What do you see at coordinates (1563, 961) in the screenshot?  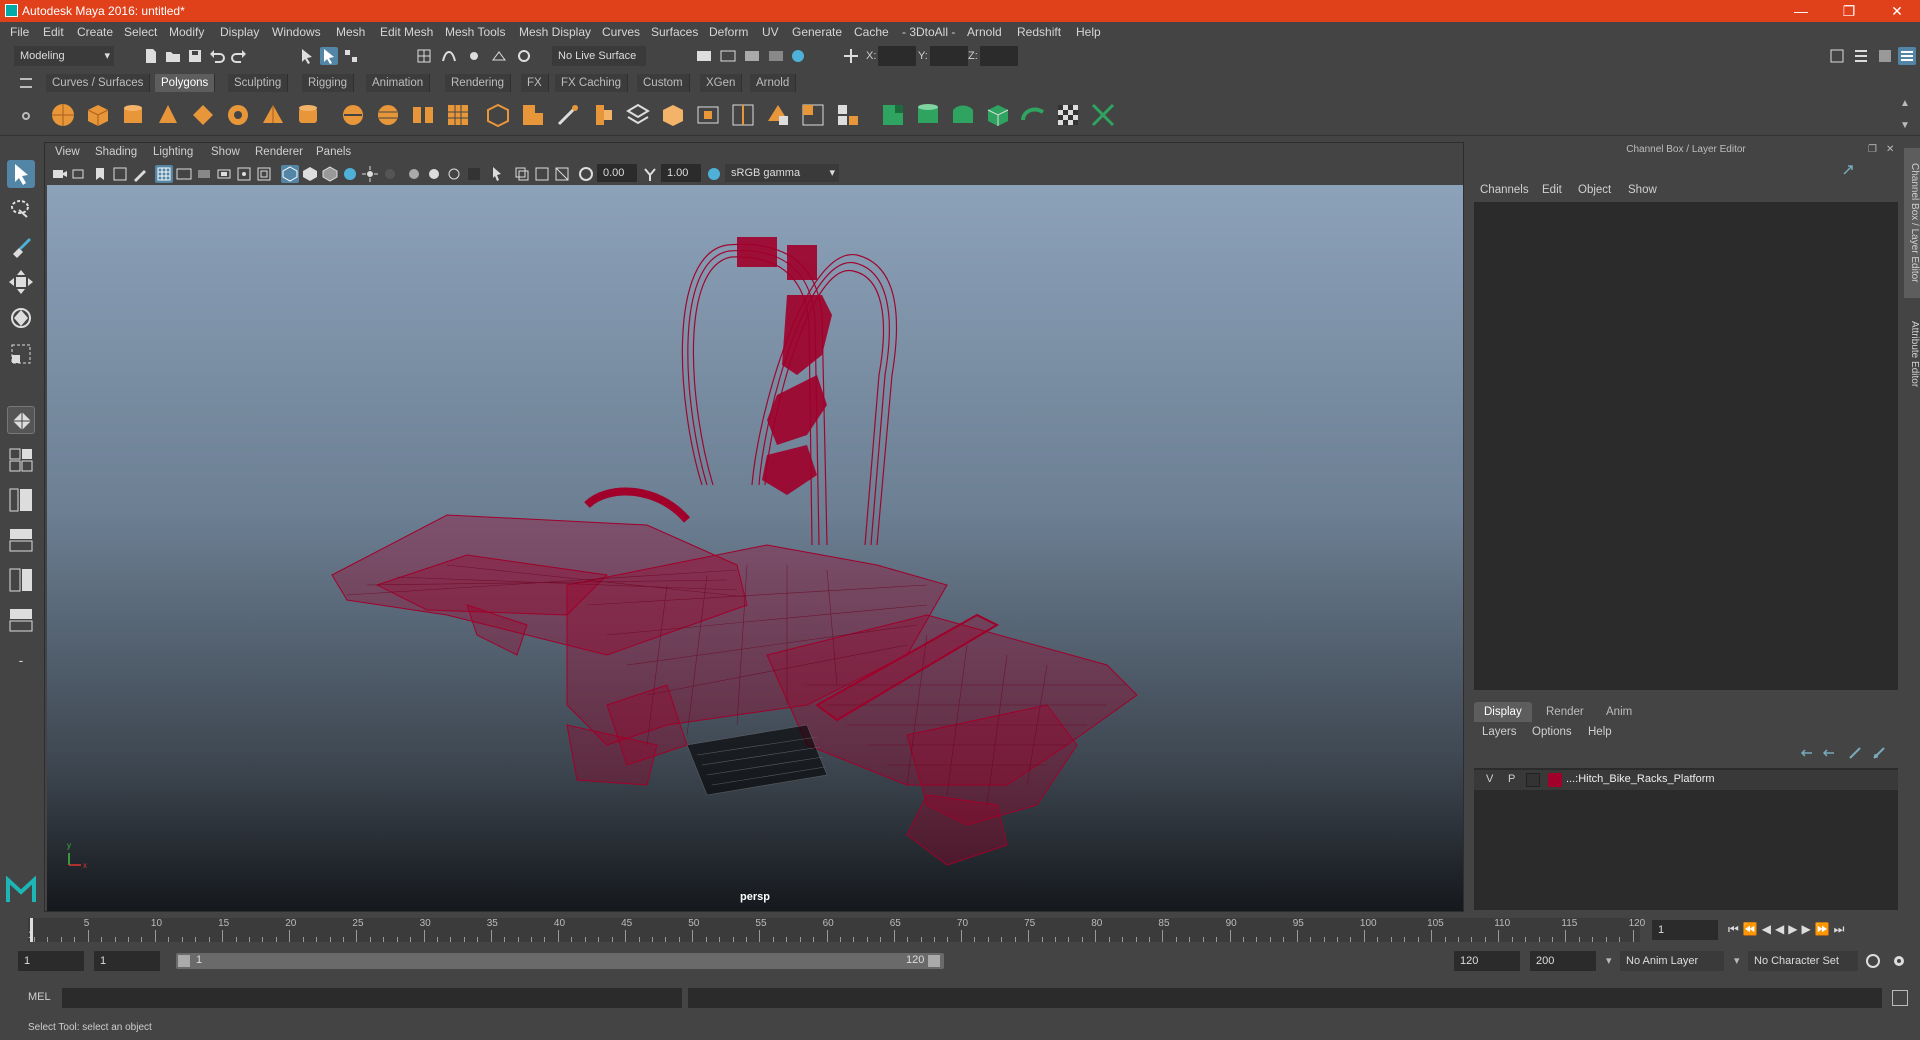 I see `animation-end-field: 200` at bounding box center [1563, 961].